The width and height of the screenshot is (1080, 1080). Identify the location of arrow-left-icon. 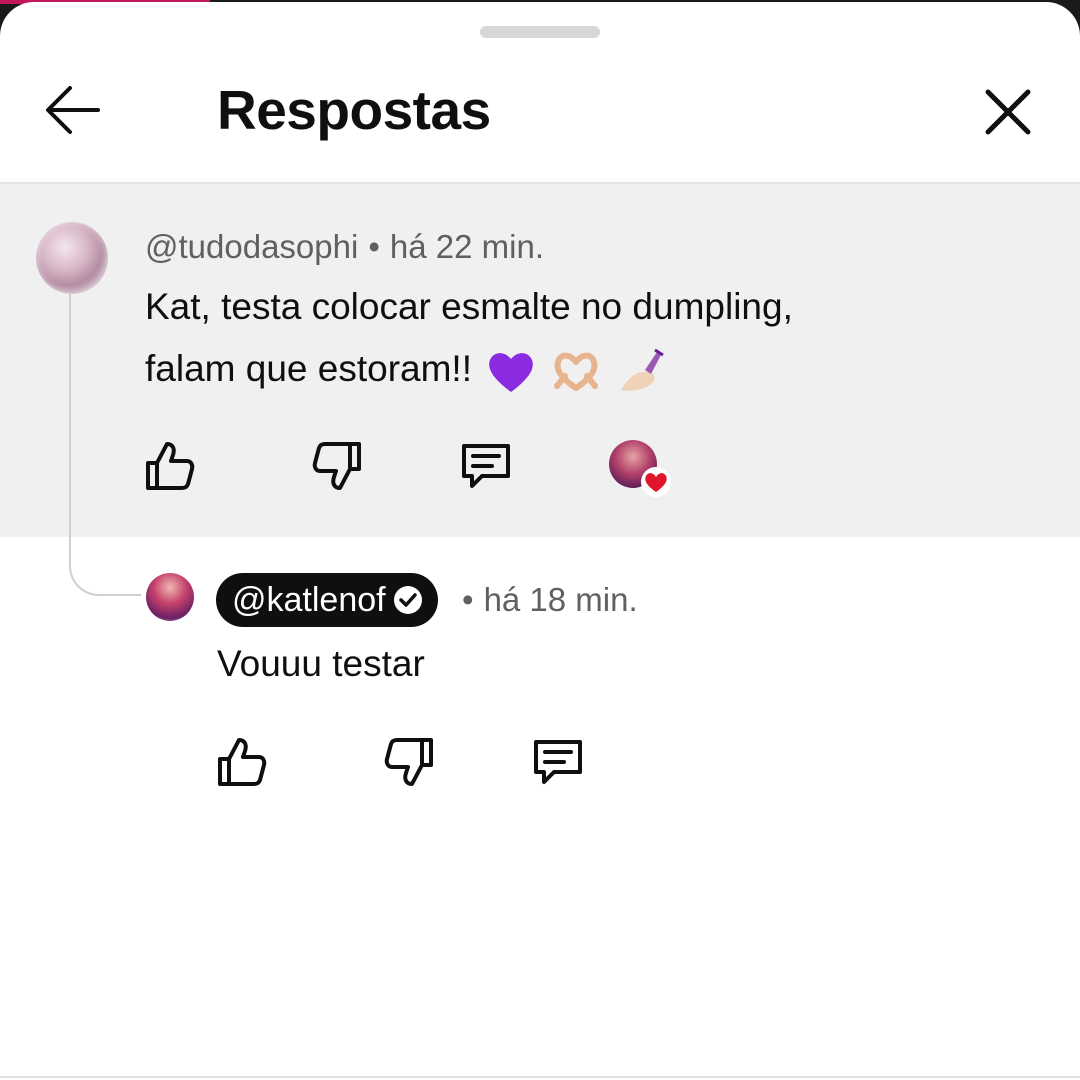
(73, 110).